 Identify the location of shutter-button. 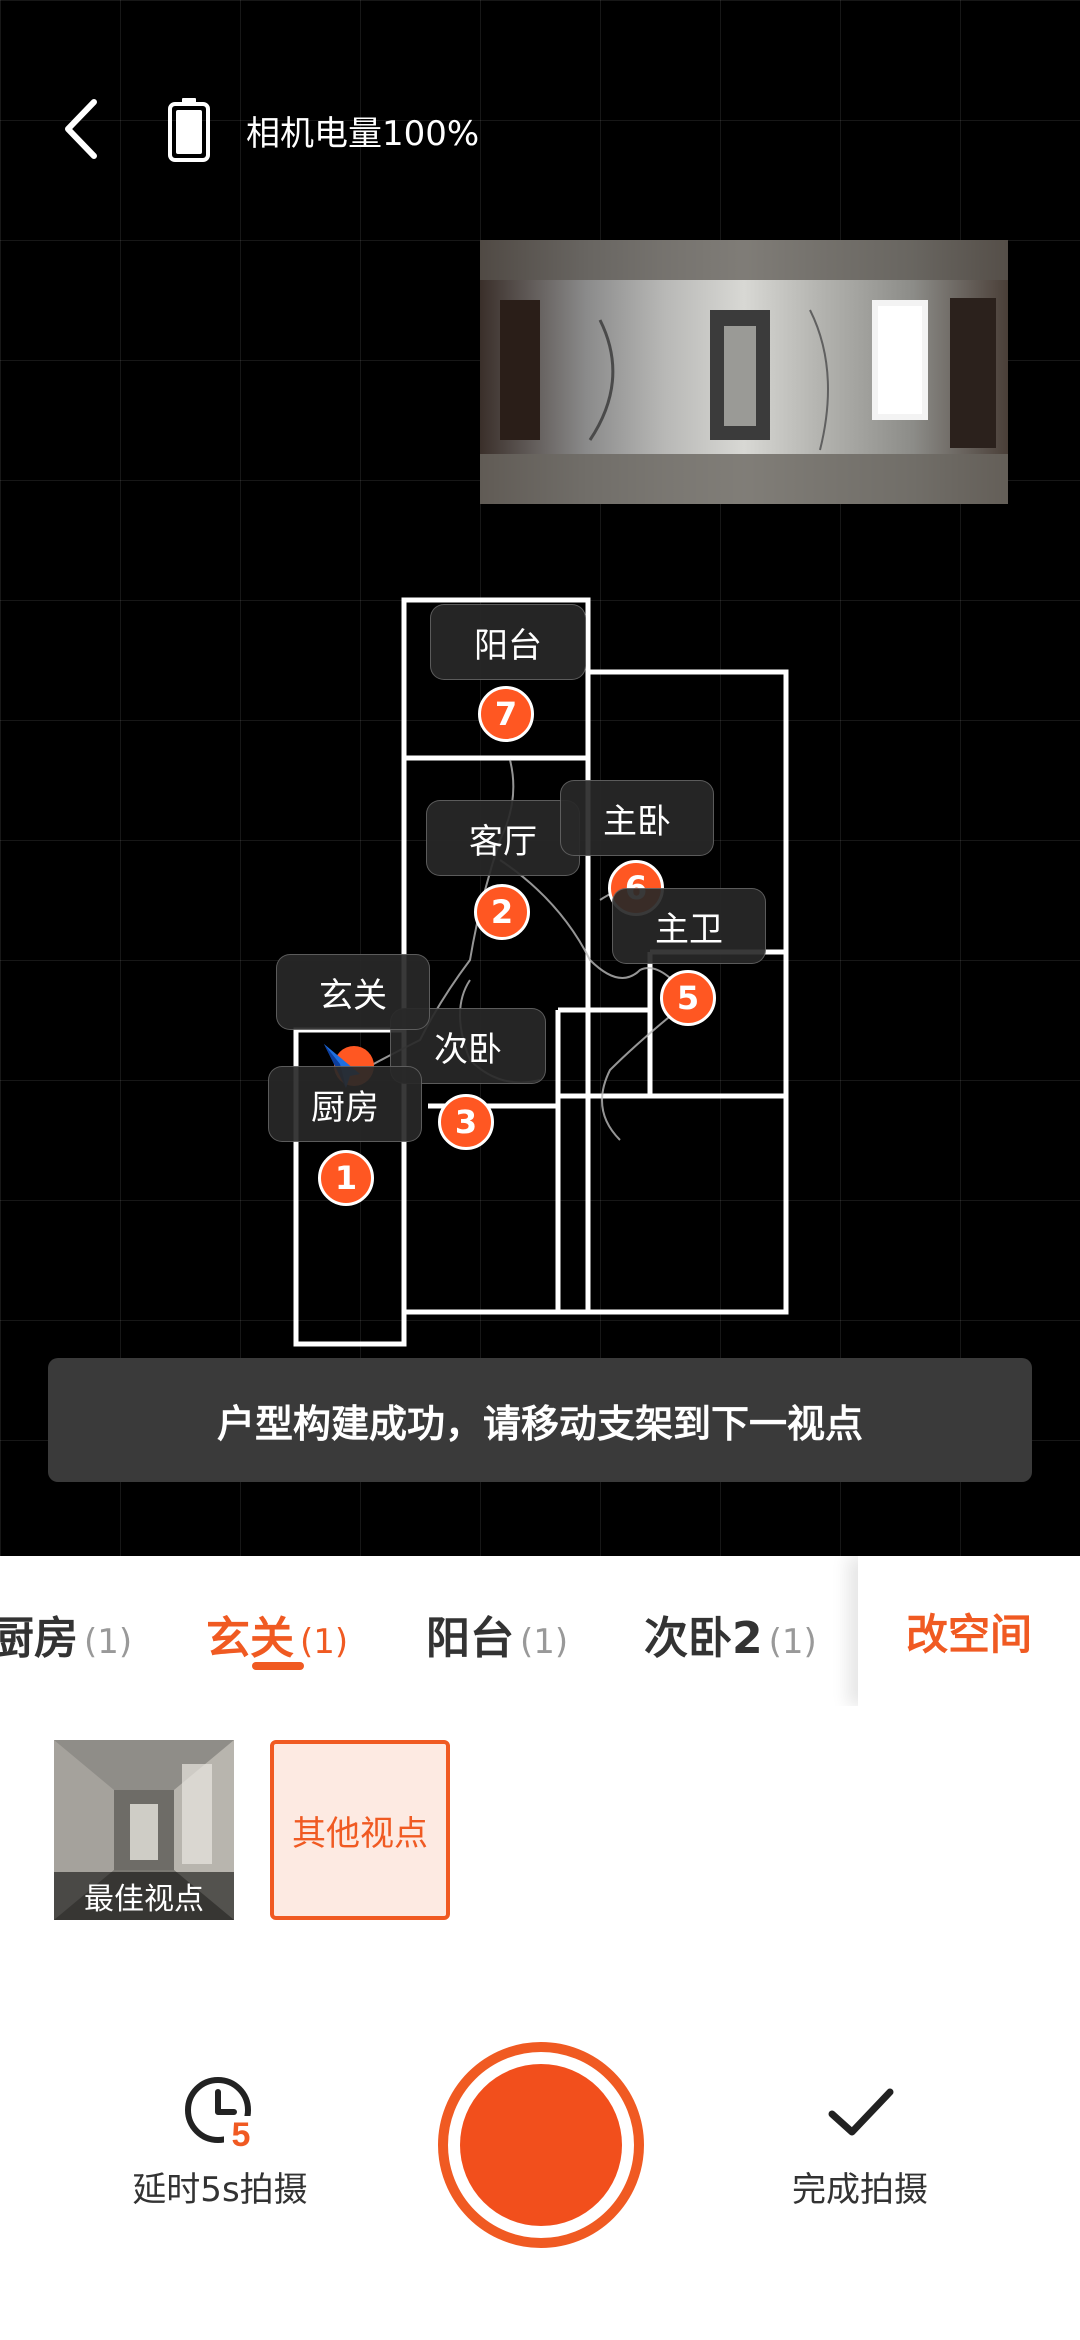
(541, 2145).